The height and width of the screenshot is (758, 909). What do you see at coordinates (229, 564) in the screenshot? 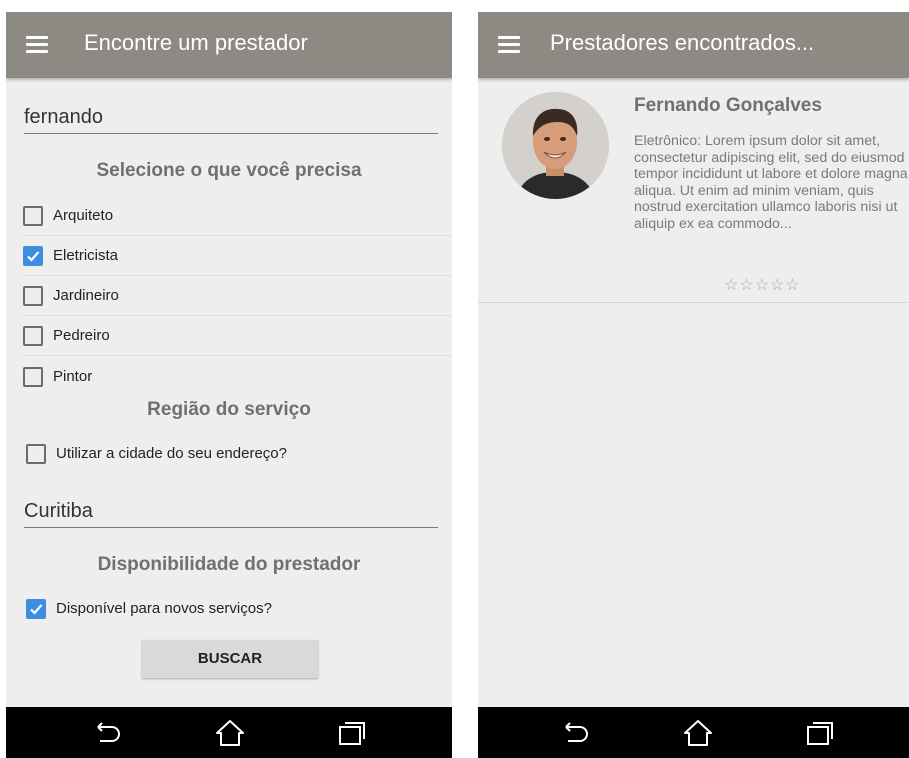
I see `availability-heading: Disponibilidade do prestador` at bounding box center [229, 564].